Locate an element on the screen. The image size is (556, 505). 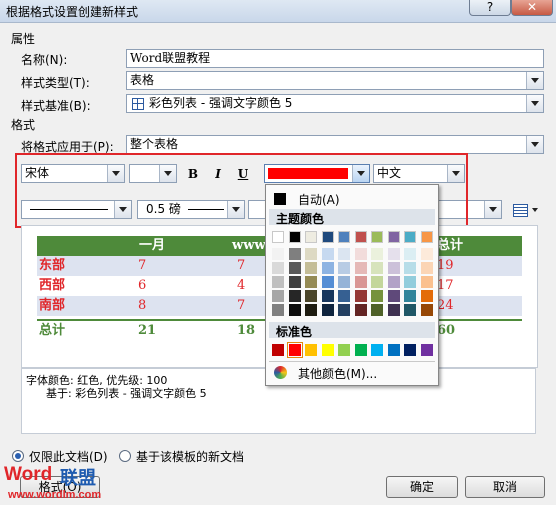
auto-color-swatch is located at coordinates (280, 199).